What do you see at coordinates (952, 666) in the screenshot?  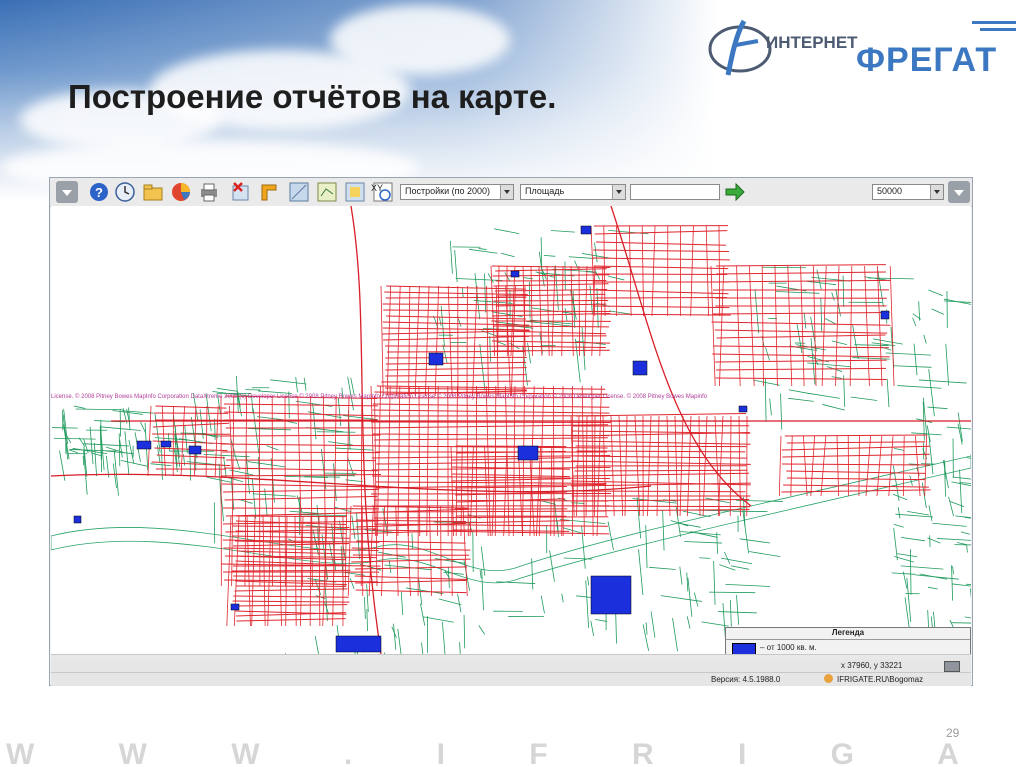 I see `coordinate-toggle-icon` at bounding box center [952, 666].